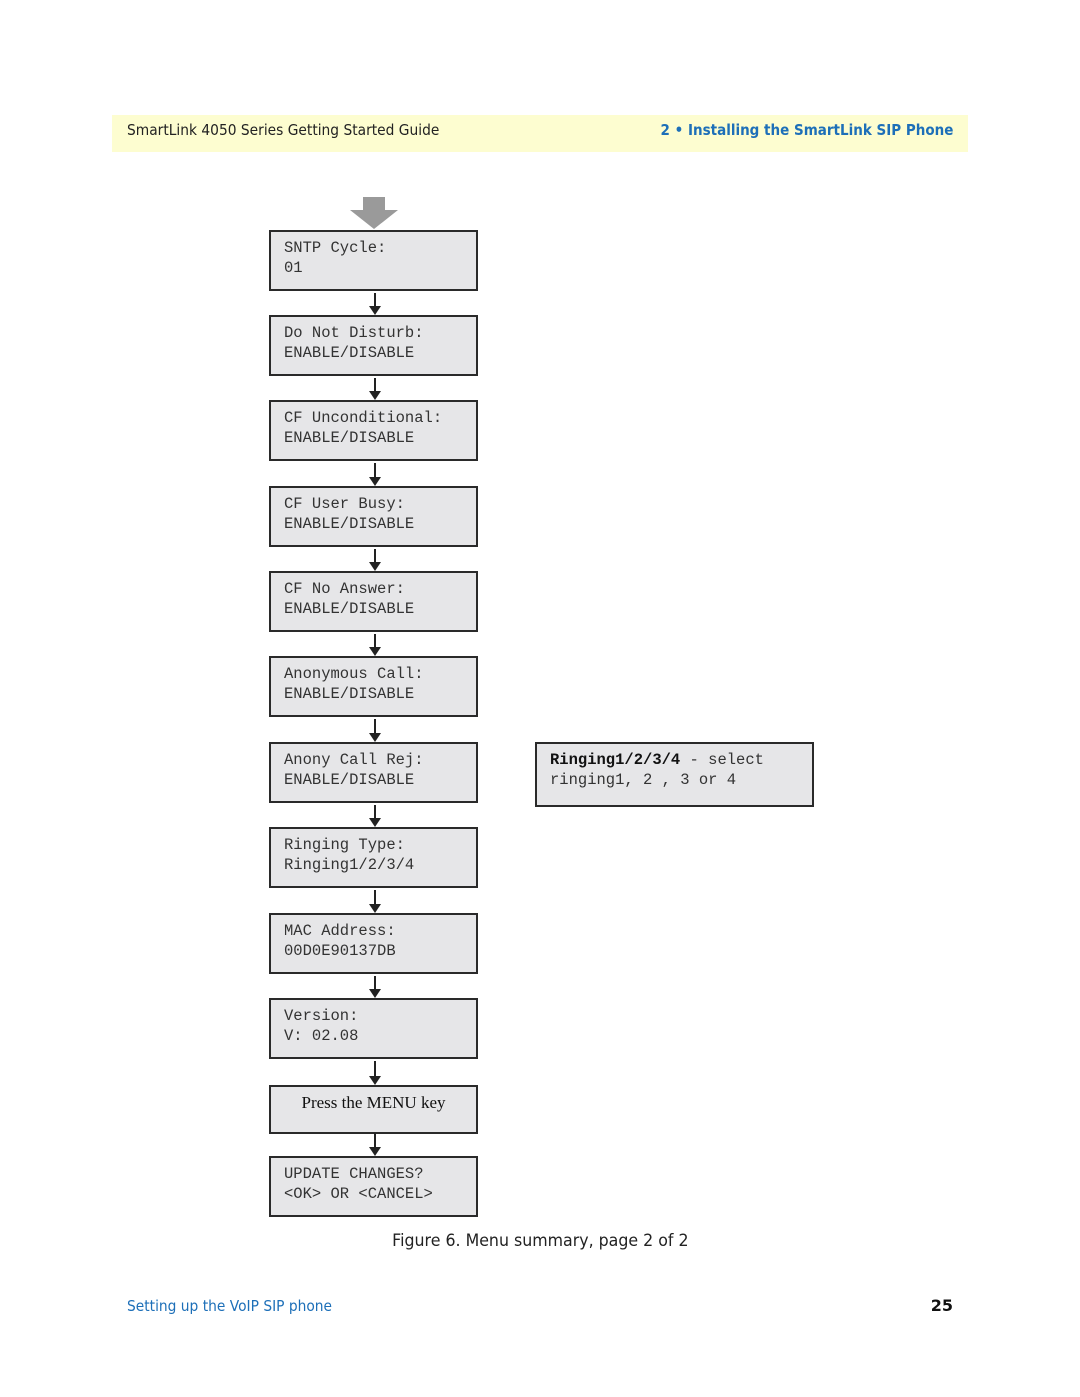 This screenshot has width=1080, height=1397. Describe the element at coordinates (321, 1016) in the screenshot. I see `step-label: Version:` at that location.